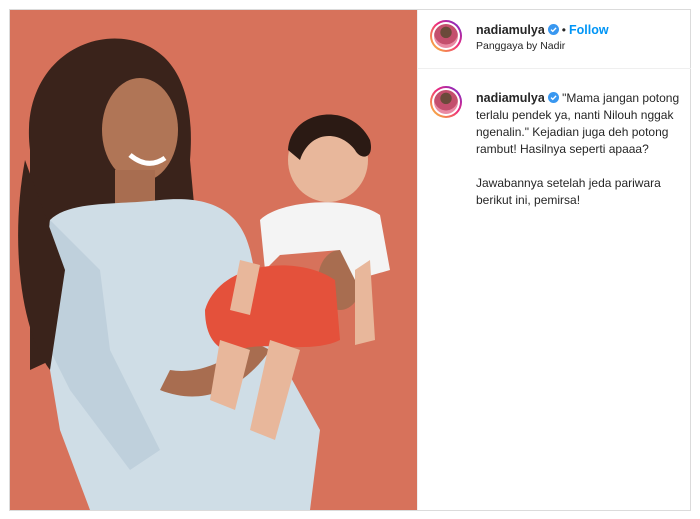 The width and height of the screenshot is (700, 519). Describe the element at coordinates (589, 30) in the screenshot. I see `follow-button: Follow` at that location.